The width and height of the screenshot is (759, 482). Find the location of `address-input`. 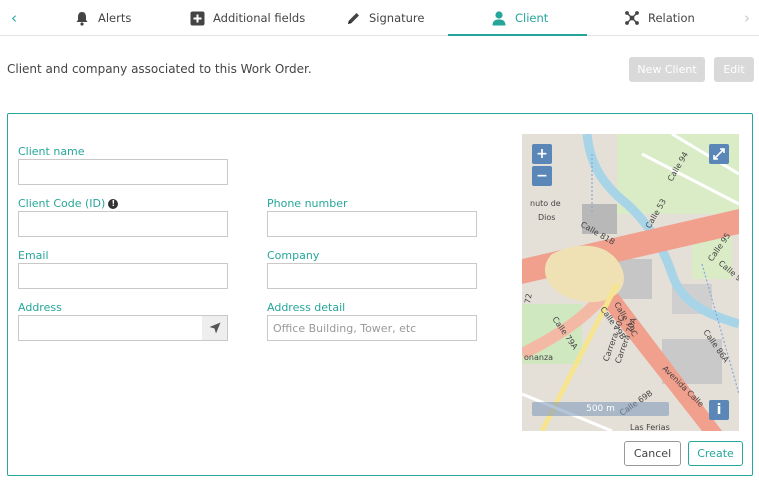

address-input is located at coordinates (123, 328).